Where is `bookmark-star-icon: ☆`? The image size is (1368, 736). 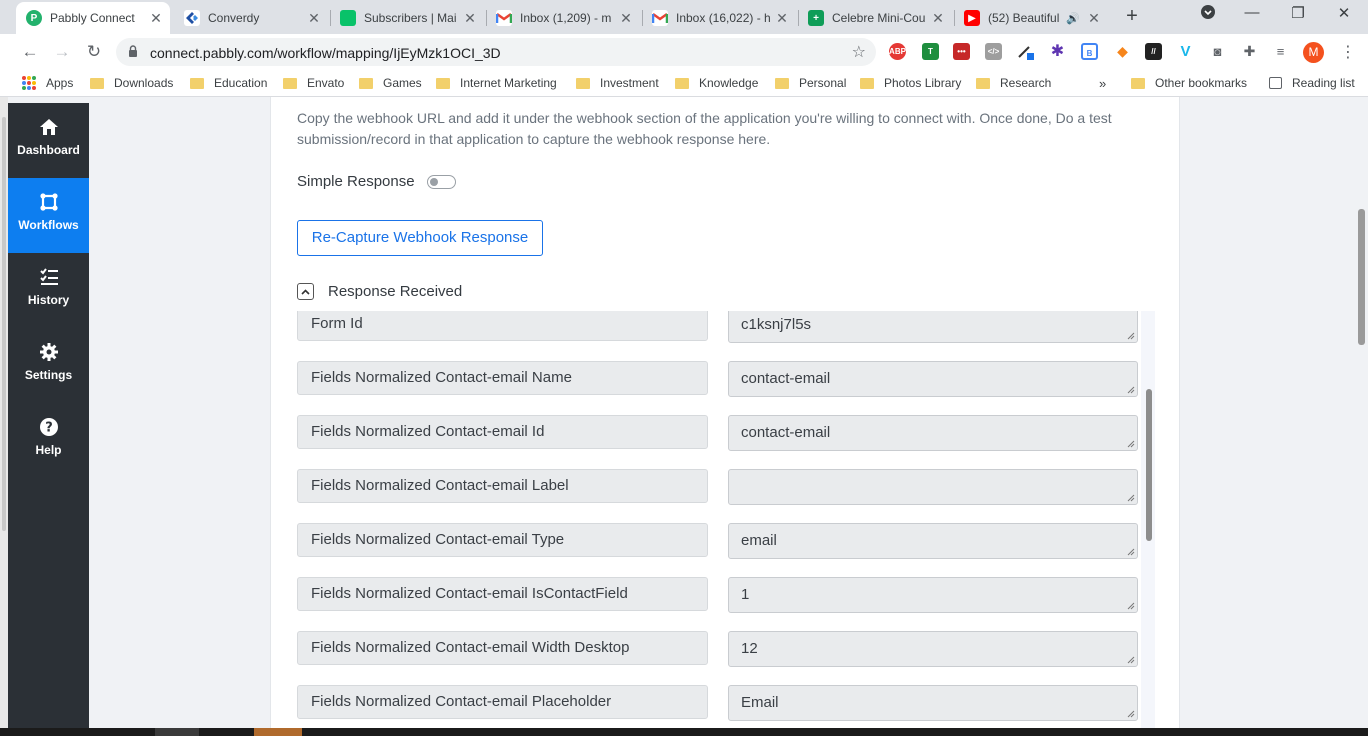 bookmark-star-icon: ☆ is located at coordinates (859, 52).